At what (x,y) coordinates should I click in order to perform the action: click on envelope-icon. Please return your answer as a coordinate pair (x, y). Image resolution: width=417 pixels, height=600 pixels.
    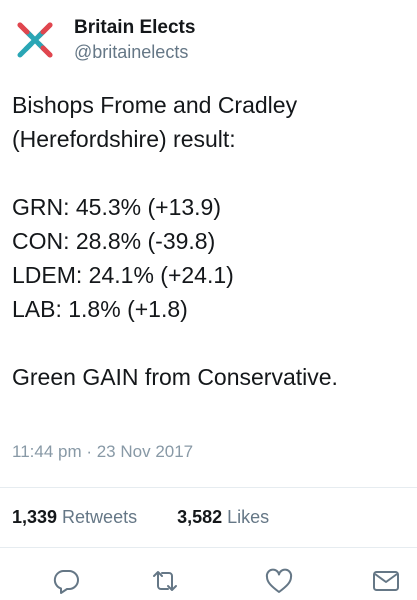
    Looking at the image, I should click on (386, 581).